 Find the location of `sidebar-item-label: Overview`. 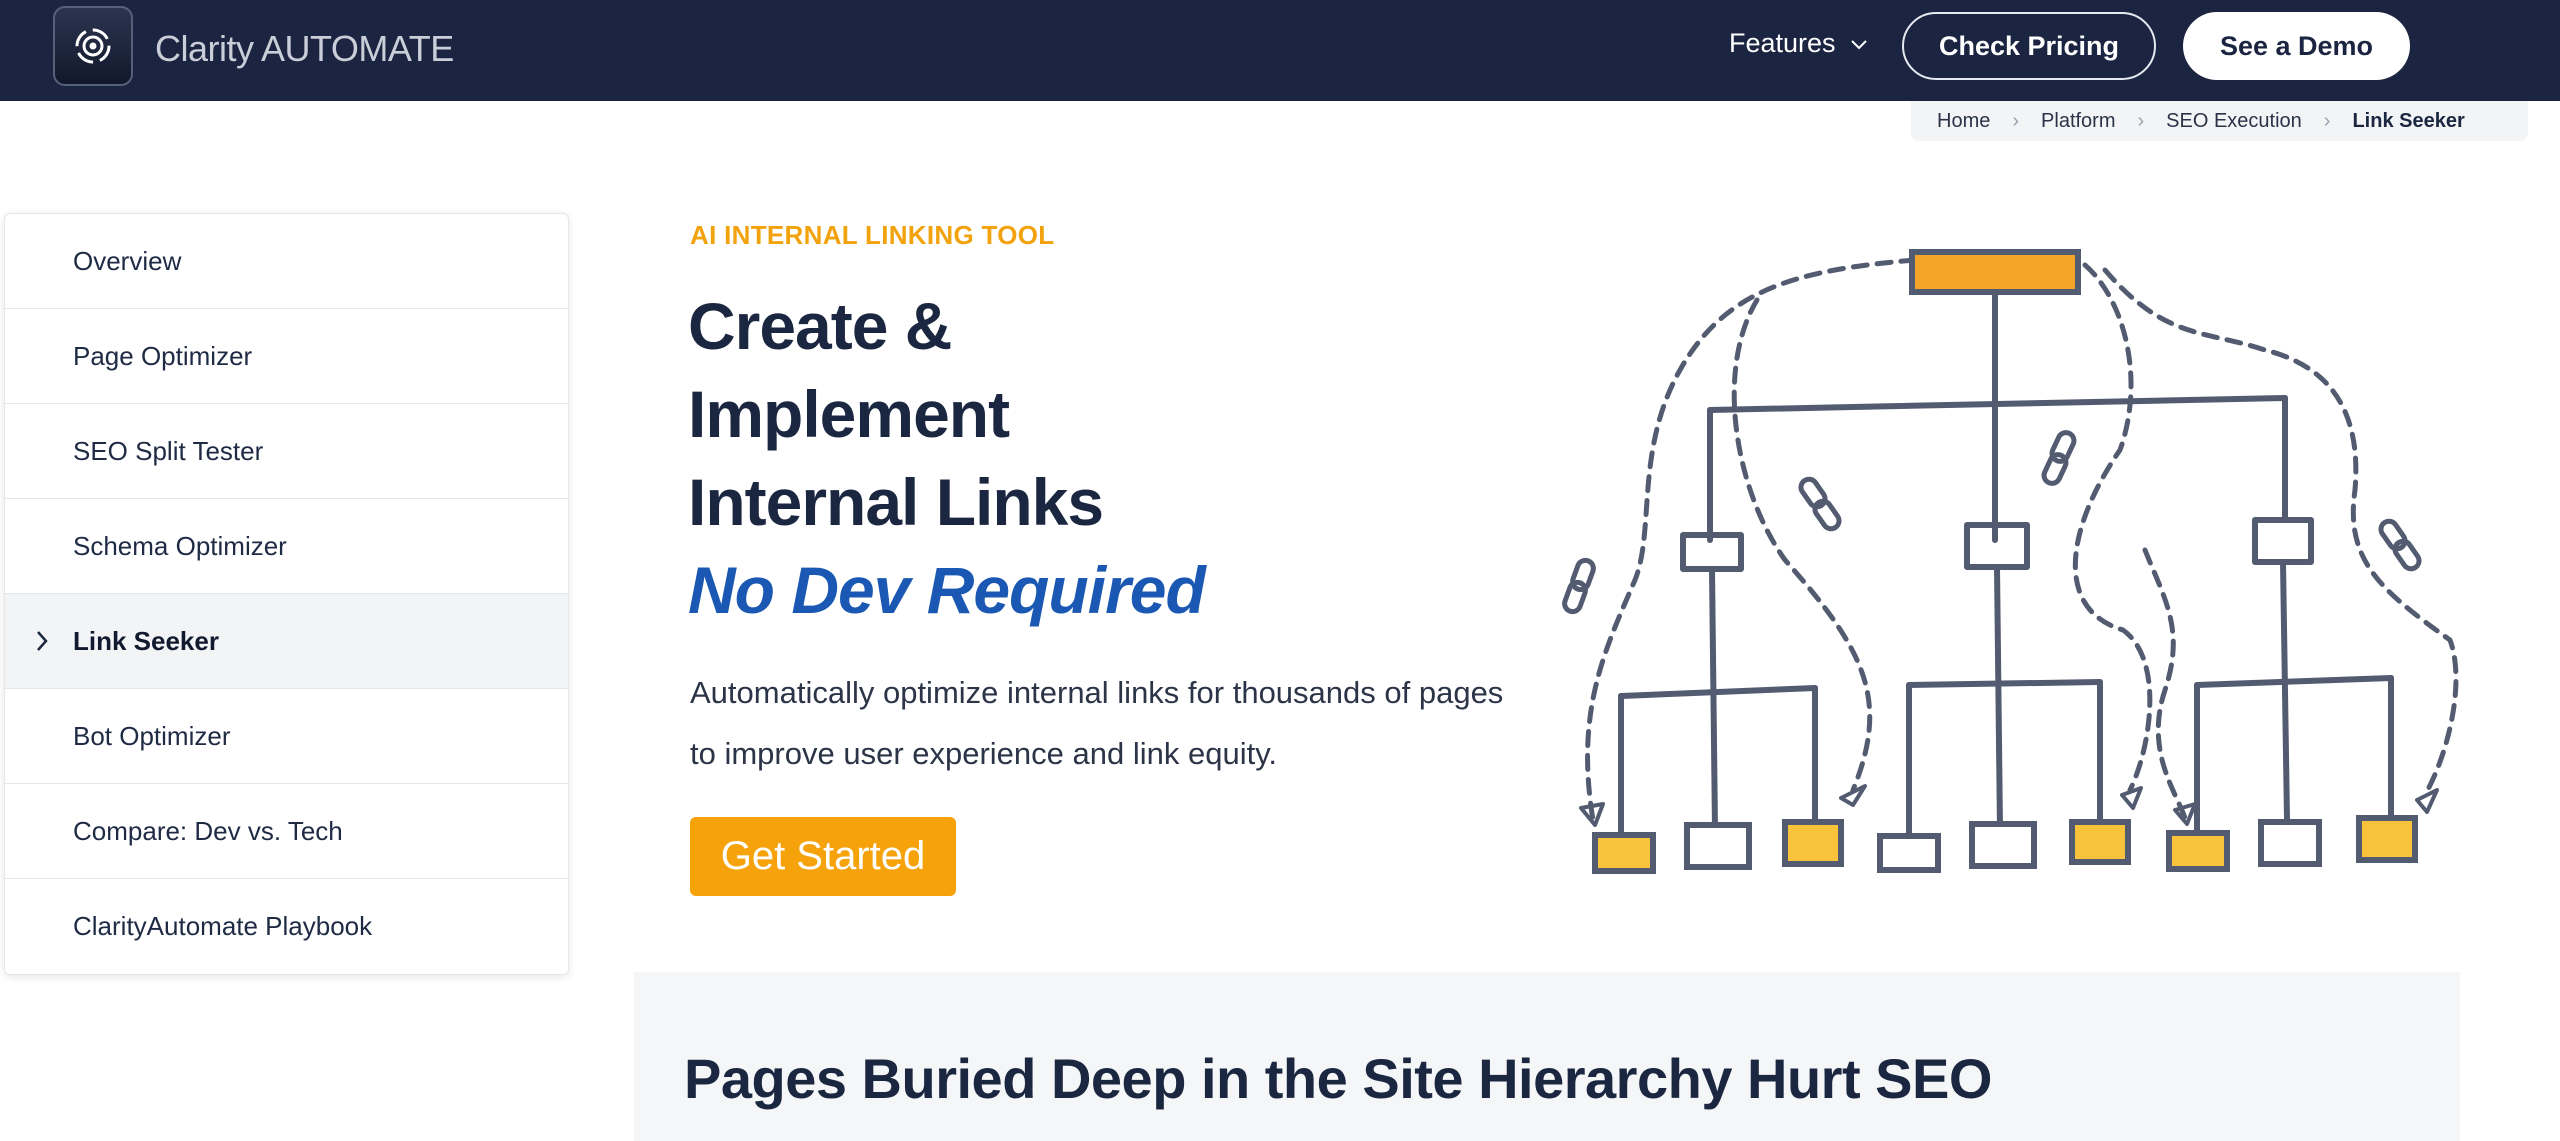

sidebar-item-label: Overview is located at coordinates (127, 260).